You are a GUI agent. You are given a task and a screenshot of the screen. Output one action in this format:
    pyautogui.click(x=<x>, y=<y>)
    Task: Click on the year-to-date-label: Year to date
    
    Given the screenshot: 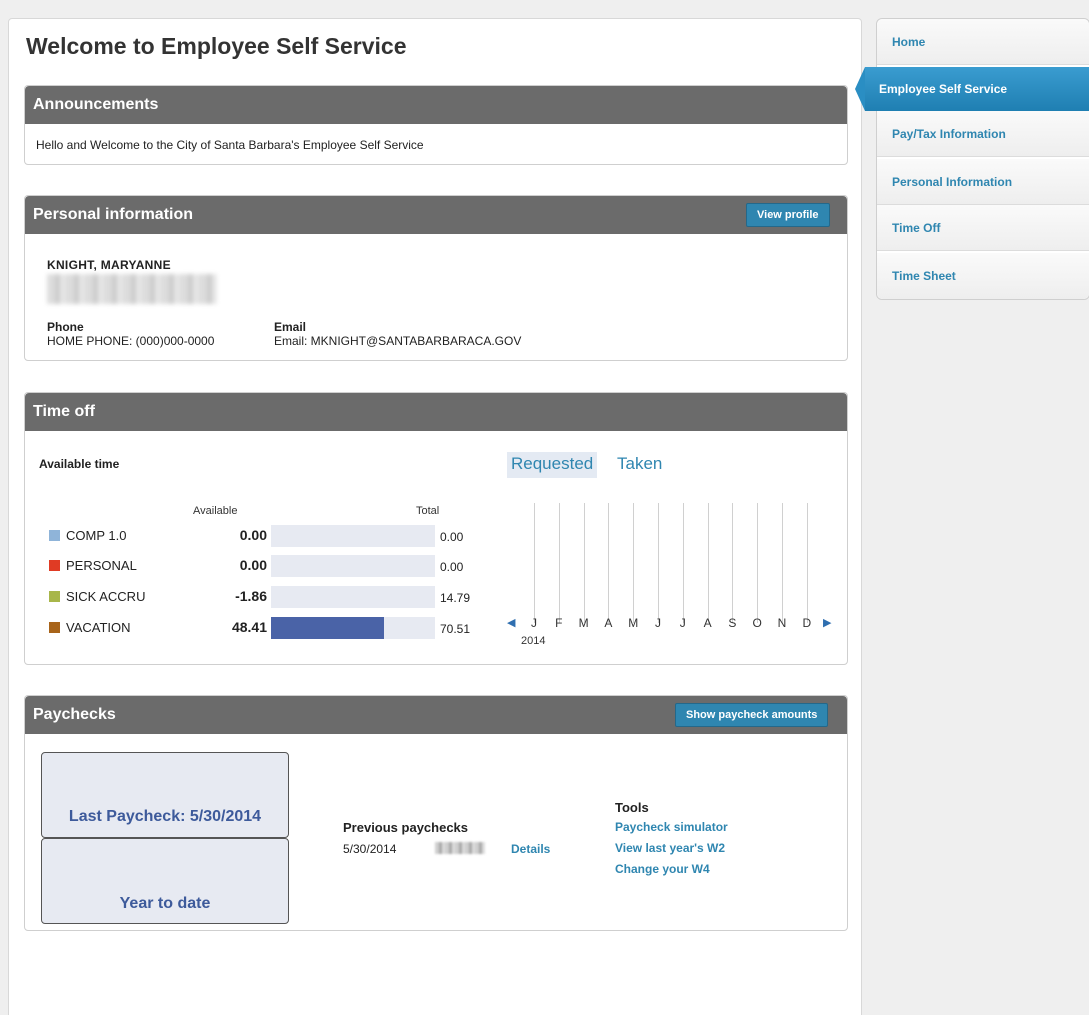 What is the action you would take?
    pyautogui.click(x=165, y=903)
    